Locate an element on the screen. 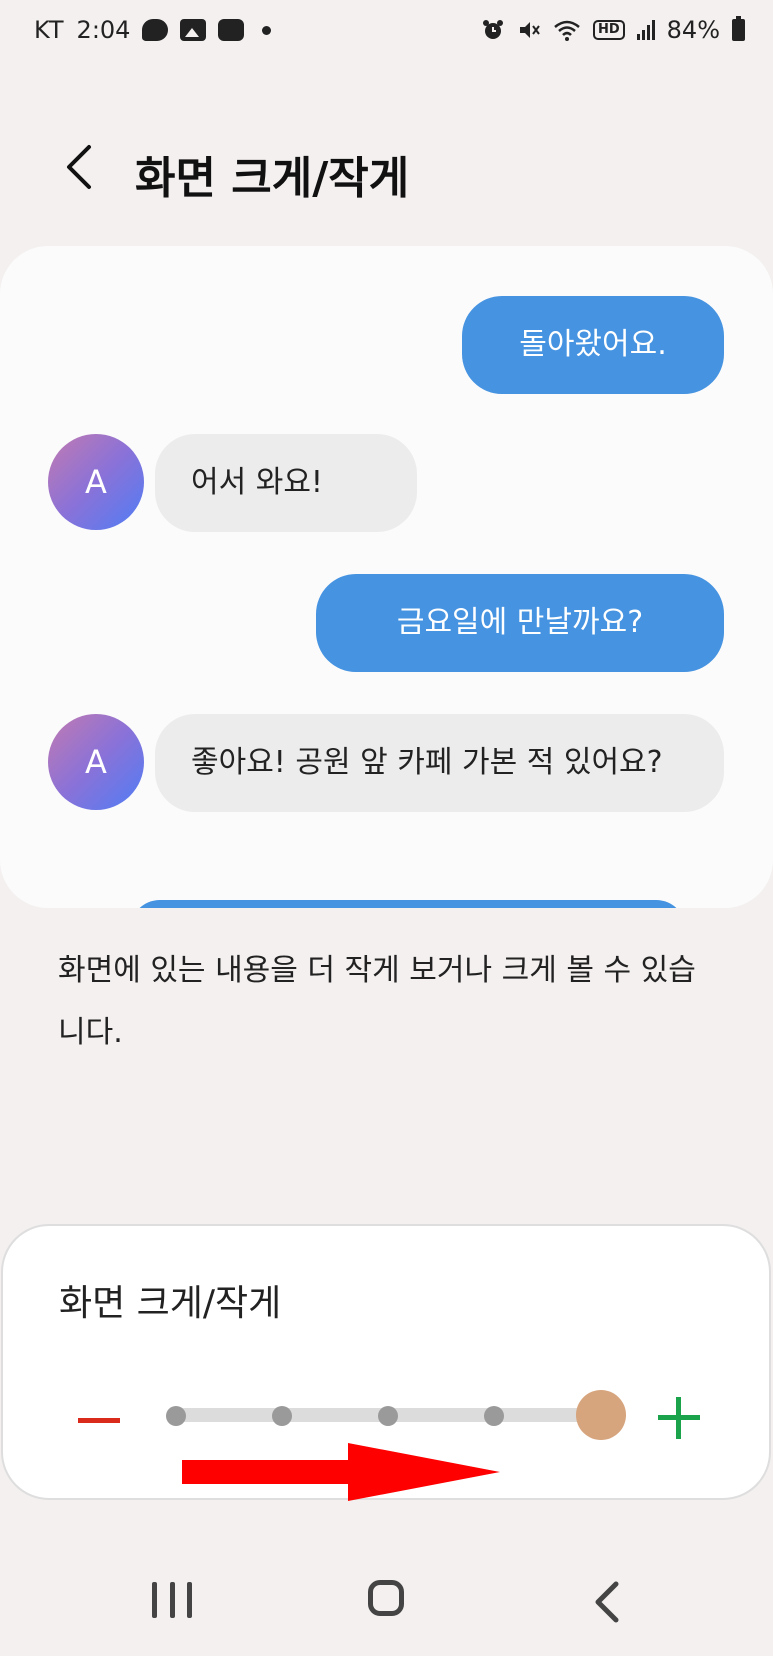 Image resolution: width=773 pixels, height=1656 pixels. app-header: 화면 크게/작게 is located at coordinates (386, 166).